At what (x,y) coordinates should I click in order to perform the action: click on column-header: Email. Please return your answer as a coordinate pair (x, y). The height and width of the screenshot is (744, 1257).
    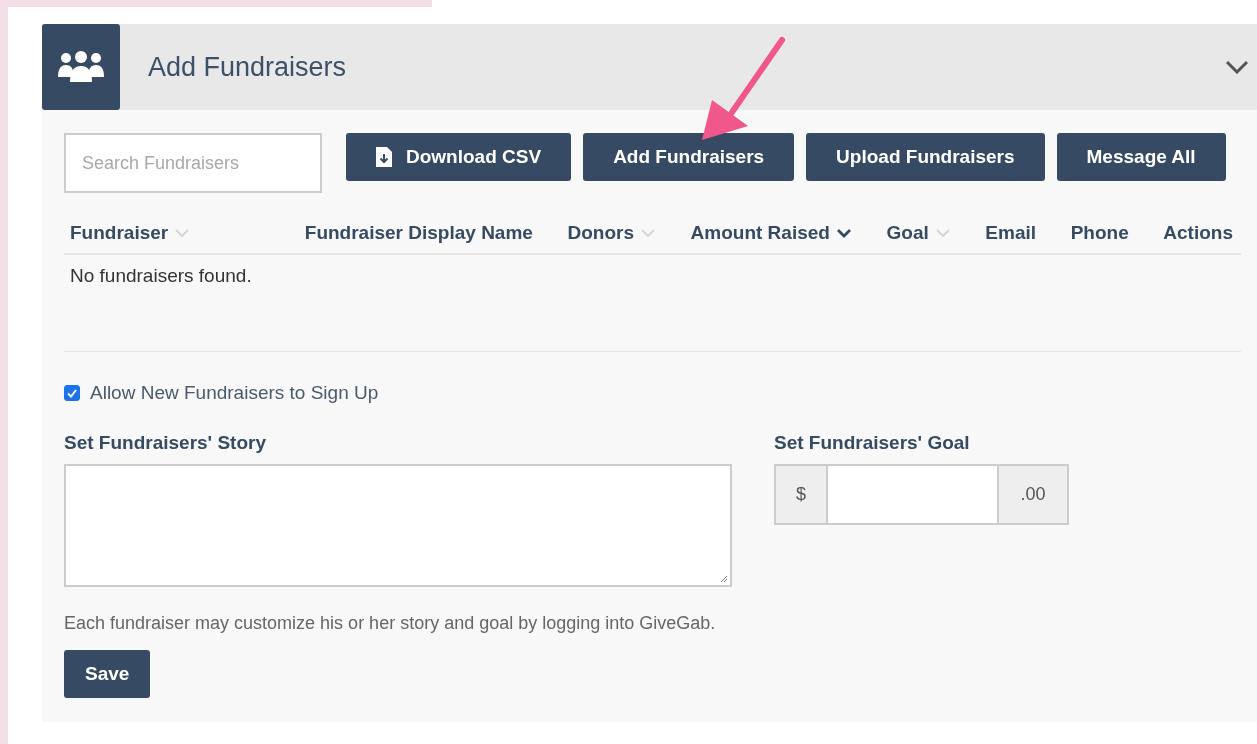
    Looking at the image, I should click on (1011, 233).